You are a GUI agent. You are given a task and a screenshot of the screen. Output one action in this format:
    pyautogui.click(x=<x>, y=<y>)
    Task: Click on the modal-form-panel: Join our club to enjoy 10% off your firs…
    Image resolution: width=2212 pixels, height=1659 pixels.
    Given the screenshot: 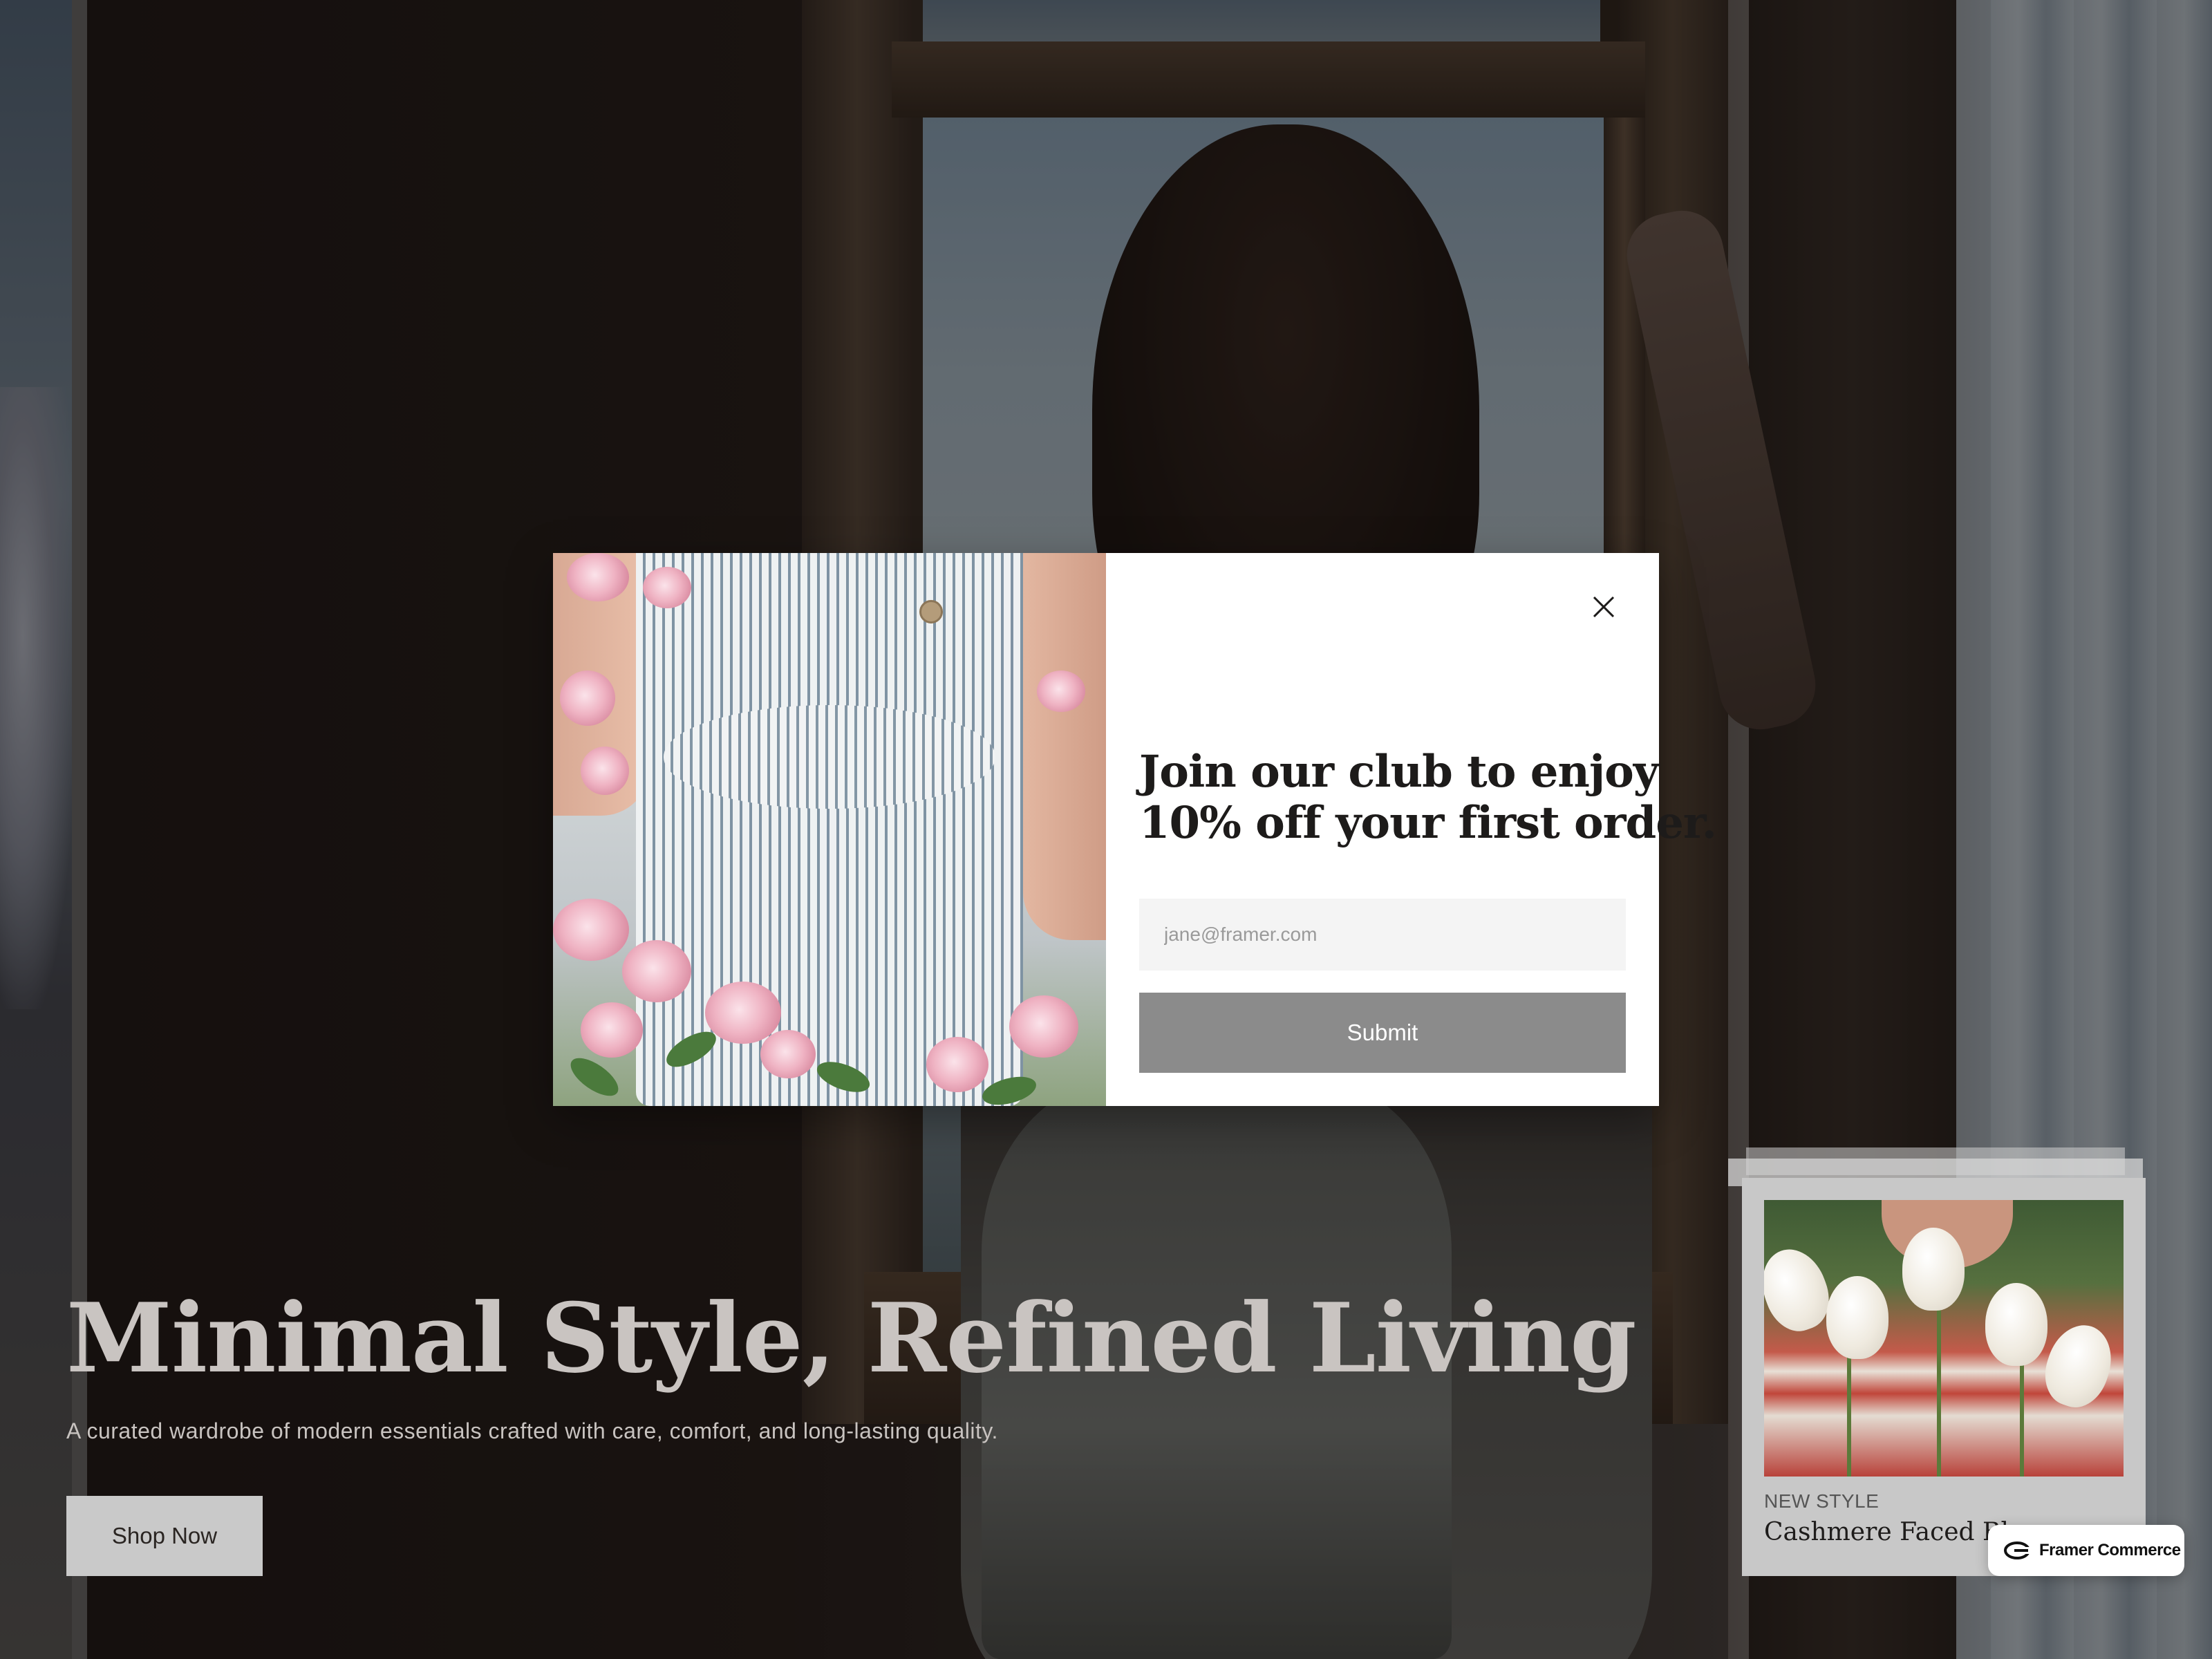 What is the action you would take?
    pyautogui.click(x=1412, y=829)
    